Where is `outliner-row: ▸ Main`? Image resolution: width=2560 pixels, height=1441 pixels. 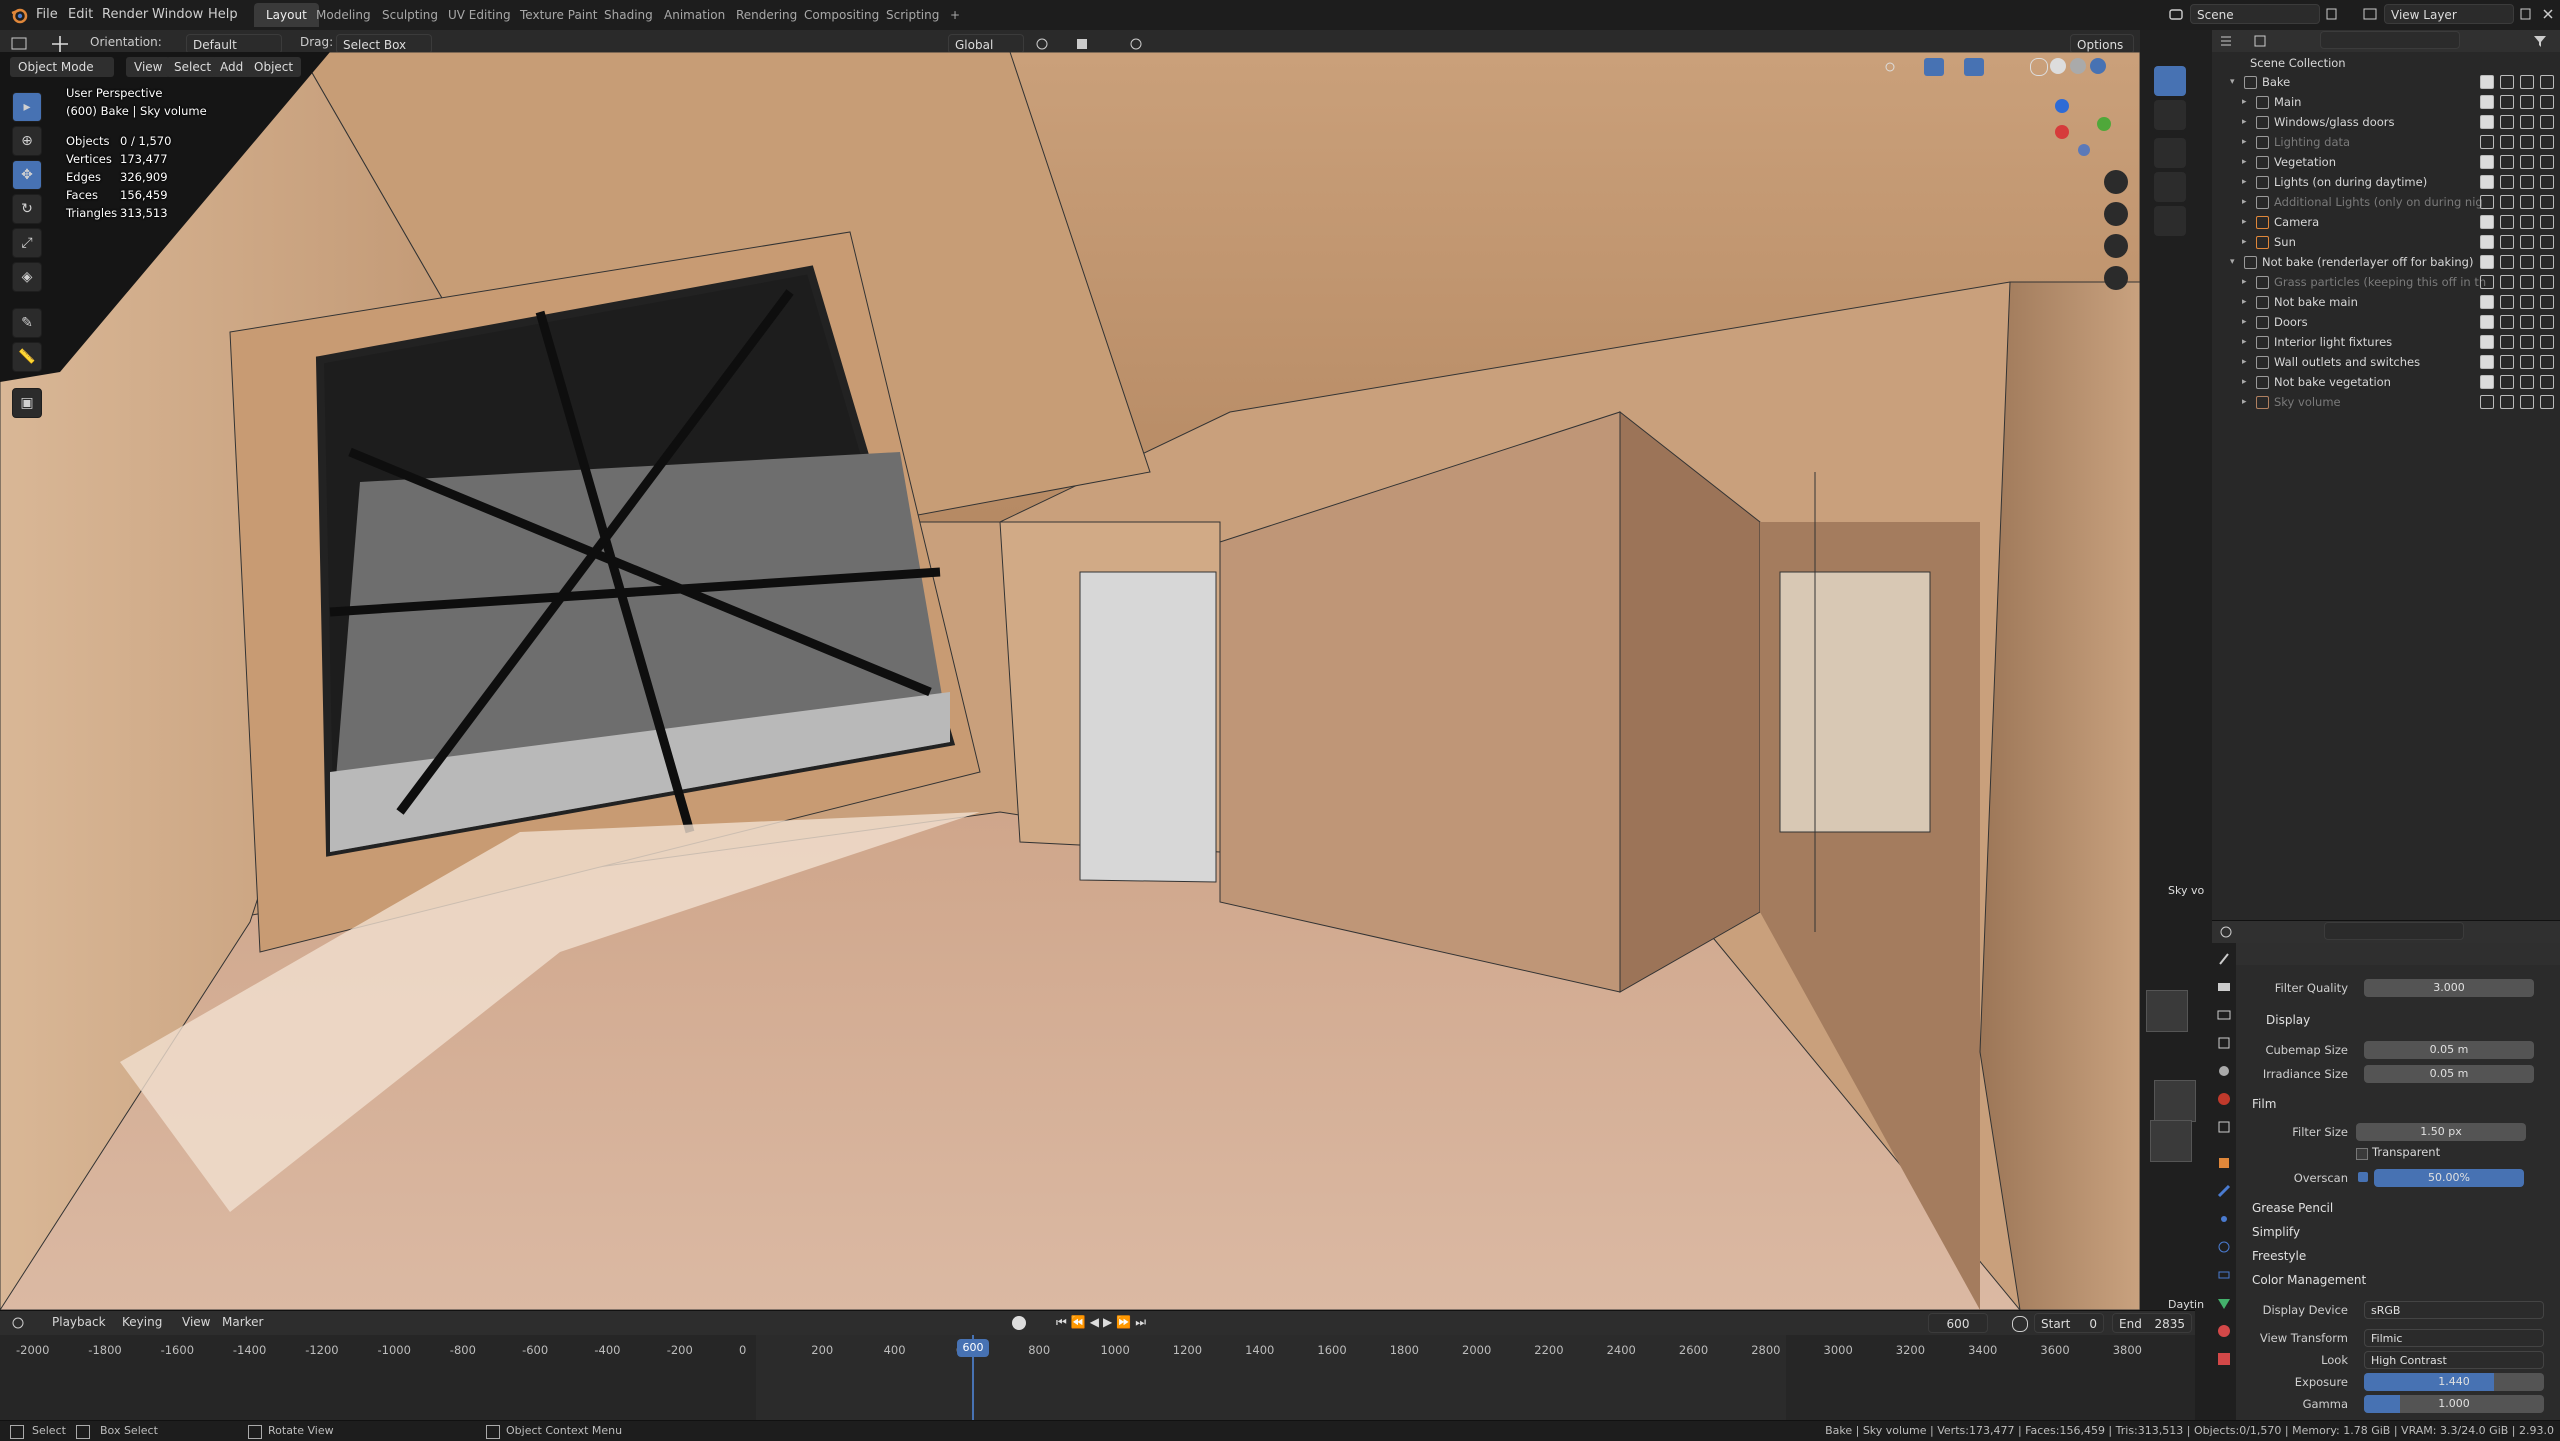
outliner-row: ▸ Main is located at coordinates (2386, 102).